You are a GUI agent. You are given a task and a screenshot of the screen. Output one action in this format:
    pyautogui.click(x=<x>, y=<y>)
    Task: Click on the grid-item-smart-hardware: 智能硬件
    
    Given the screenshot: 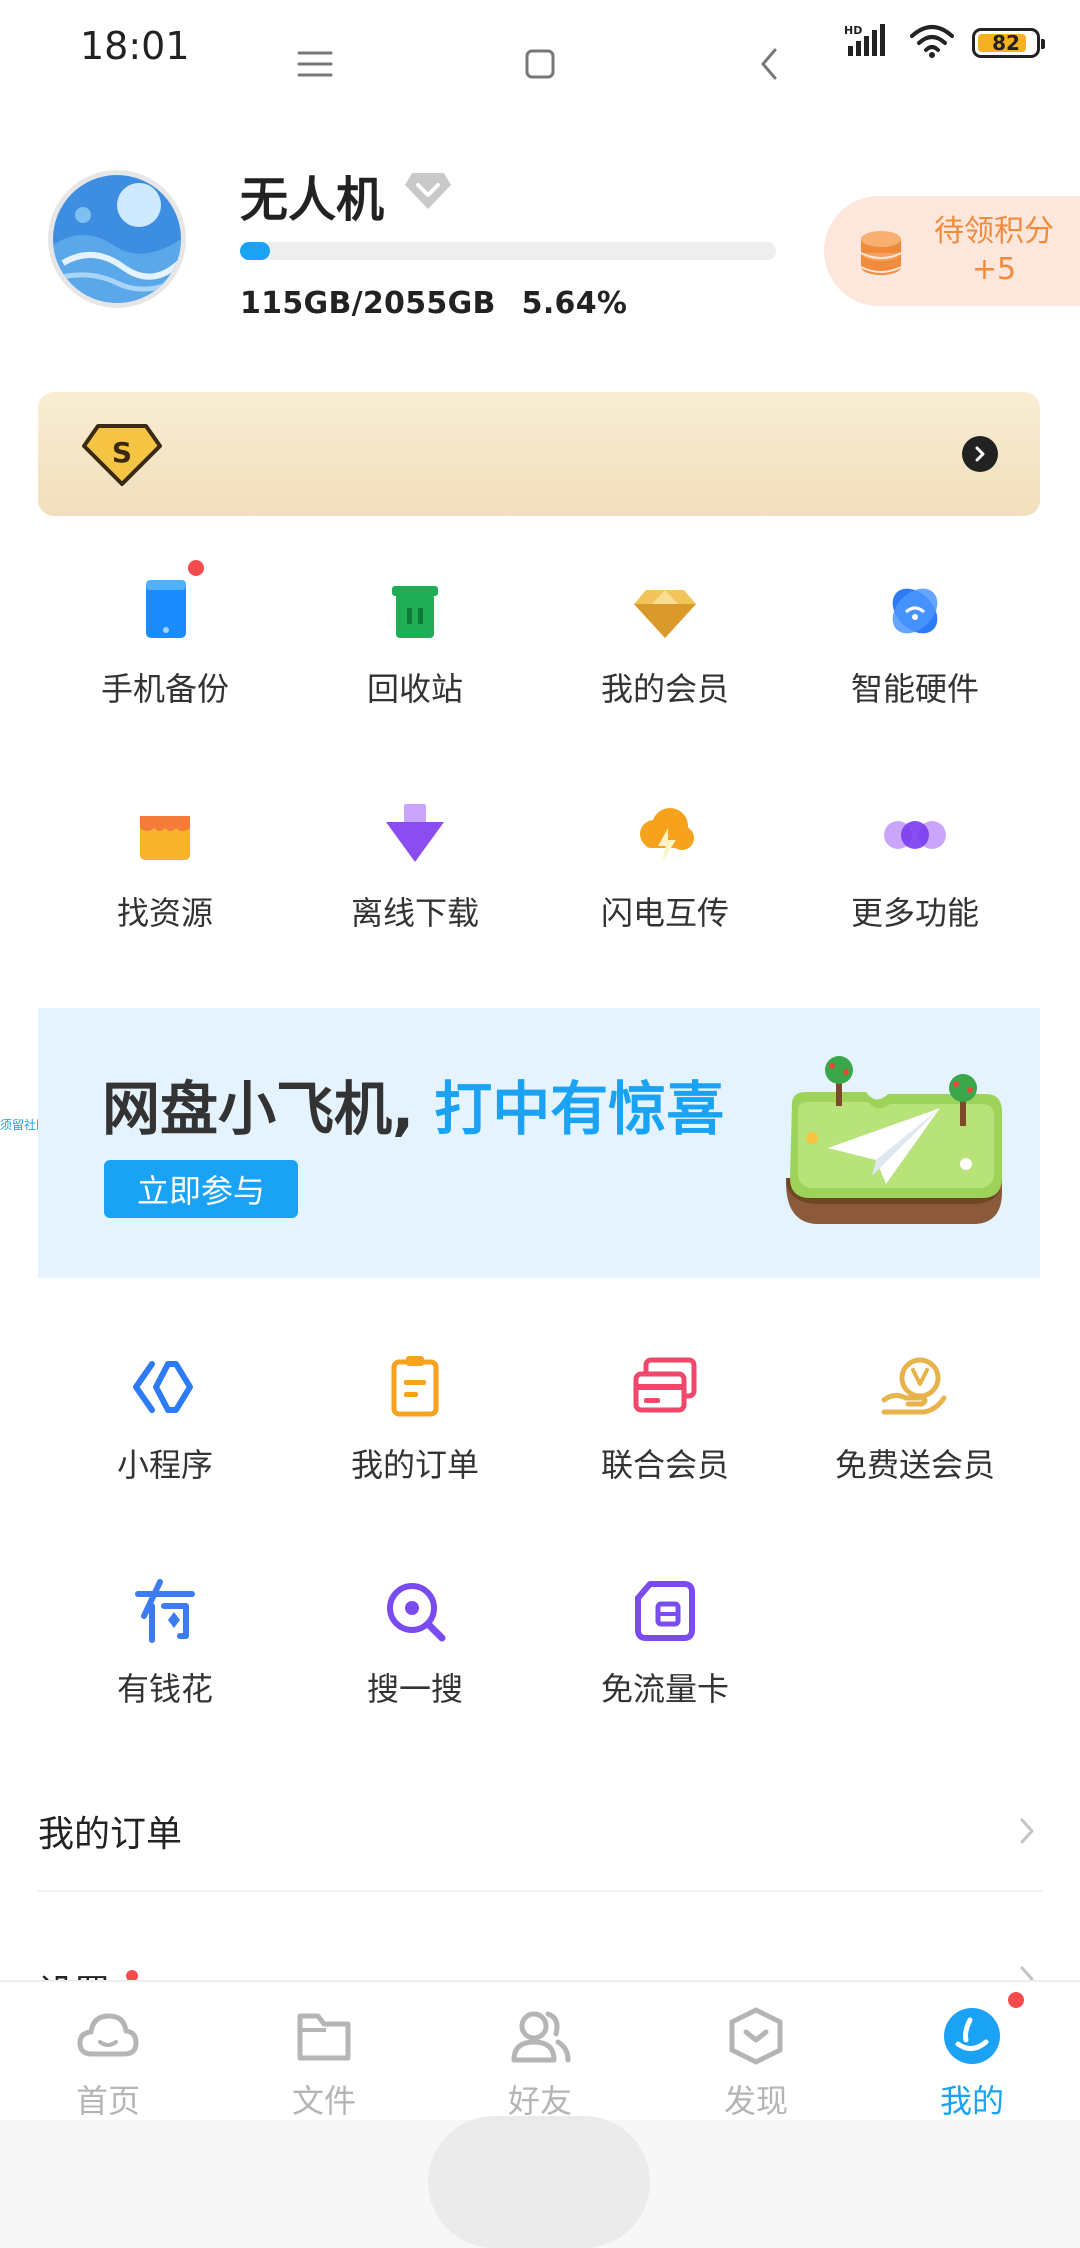 What is the action you would take?
    pyautogui.click(x=915, y=643)
    